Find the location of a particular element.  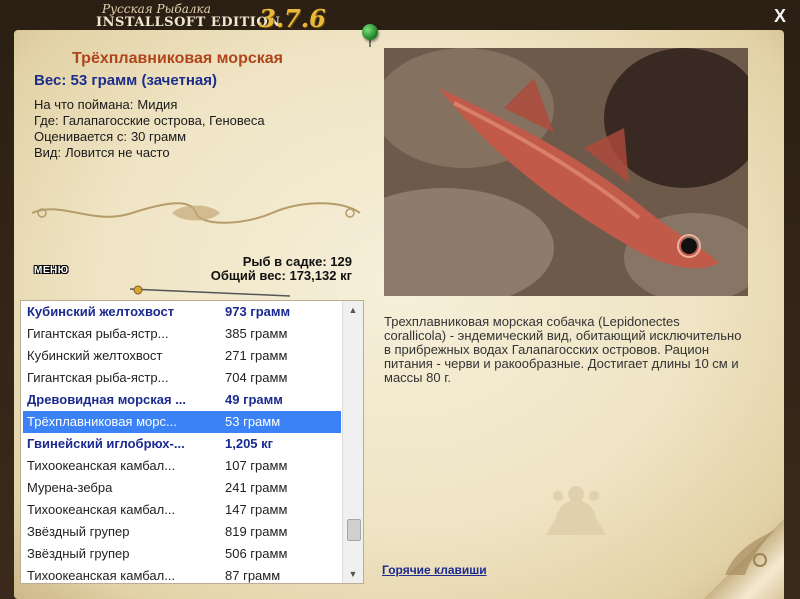

list-item: Звёздный групер 819 грамм is located at coordinates (182, 532).